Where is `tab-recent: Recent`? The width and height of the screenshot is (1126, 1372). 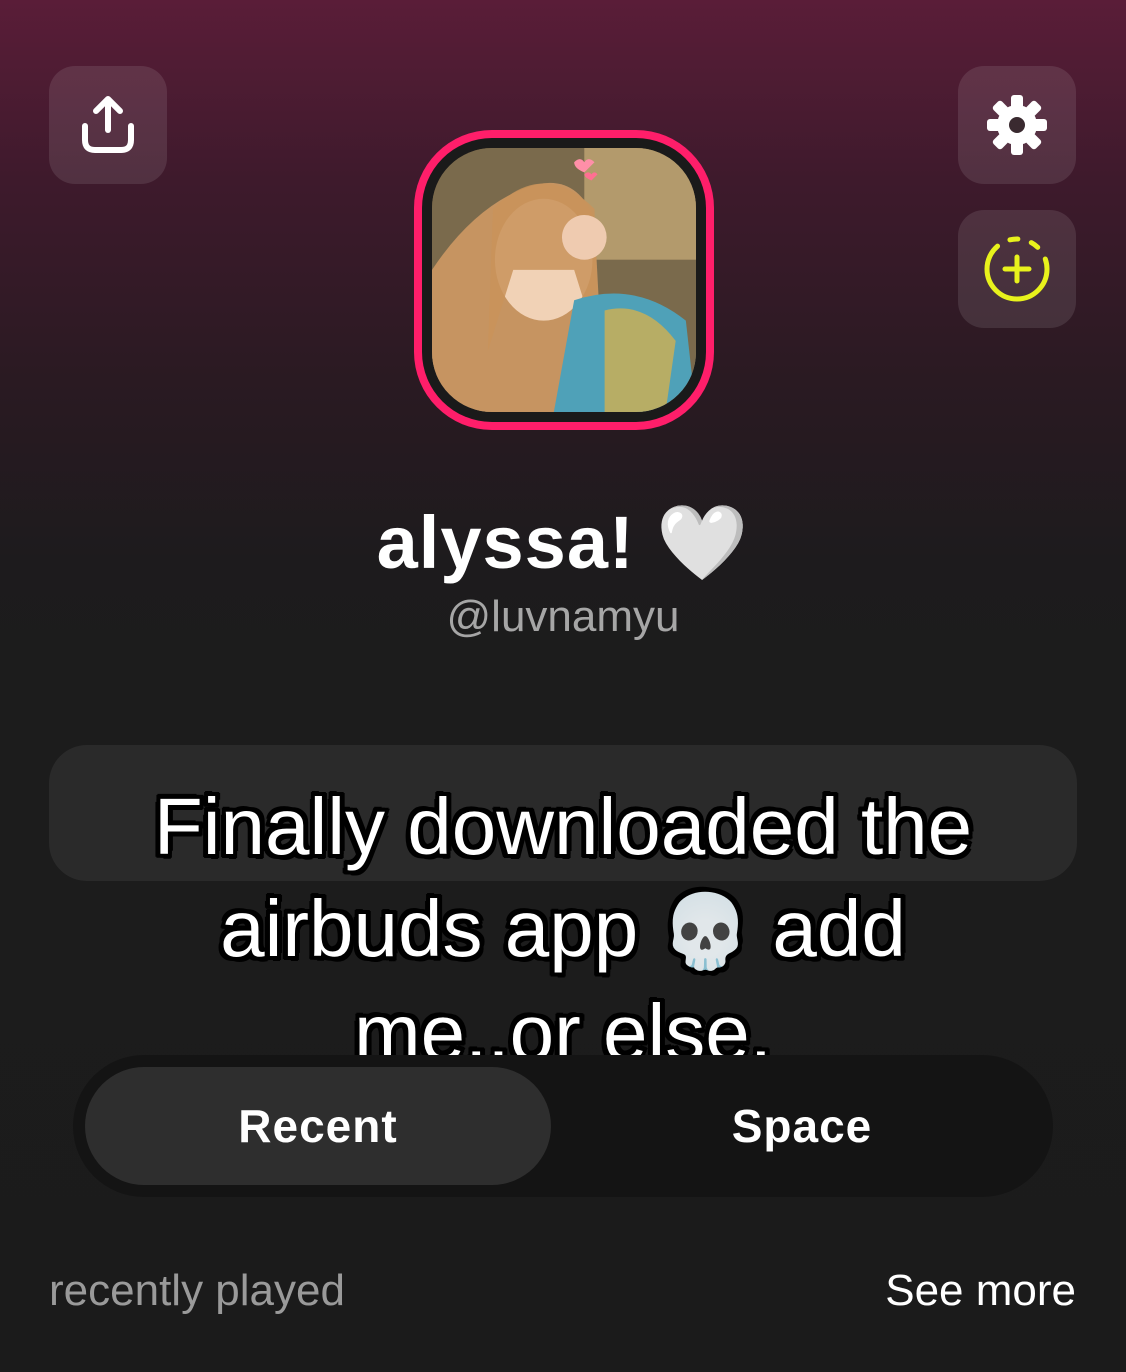
tab-recent: Recent is located at coordinates (318, 1126).